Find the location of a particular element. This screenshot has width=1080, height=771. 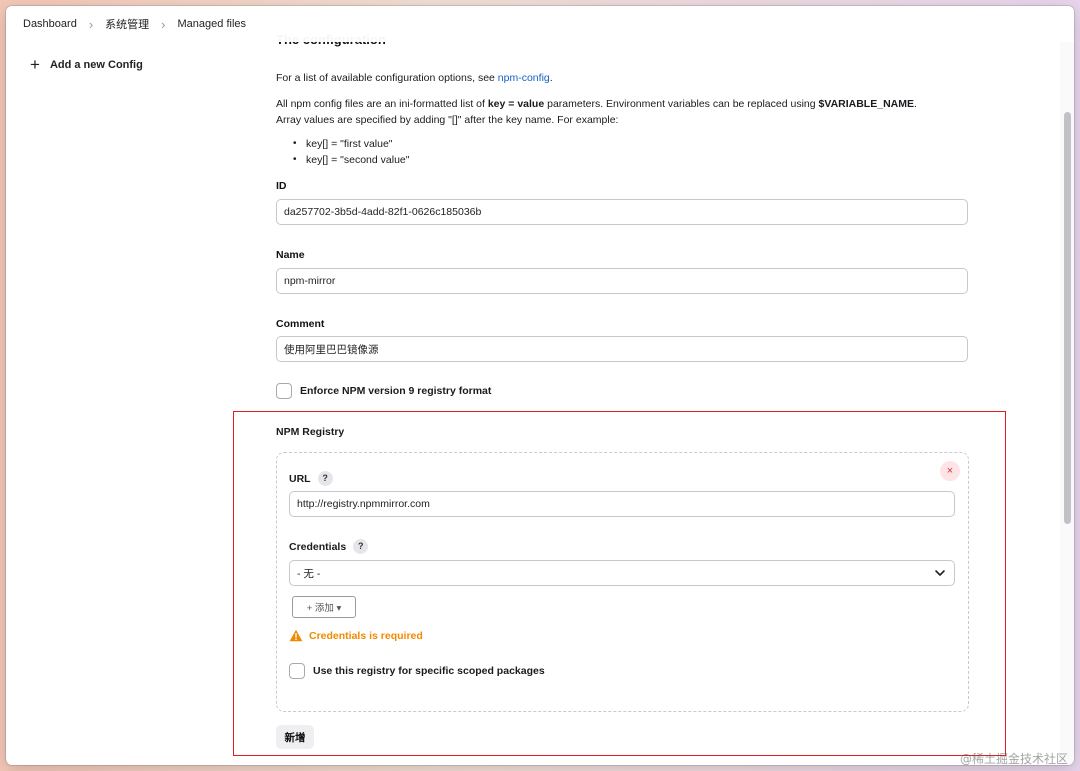

add-submit-button: 新增 is located at coordinates (295, 737).